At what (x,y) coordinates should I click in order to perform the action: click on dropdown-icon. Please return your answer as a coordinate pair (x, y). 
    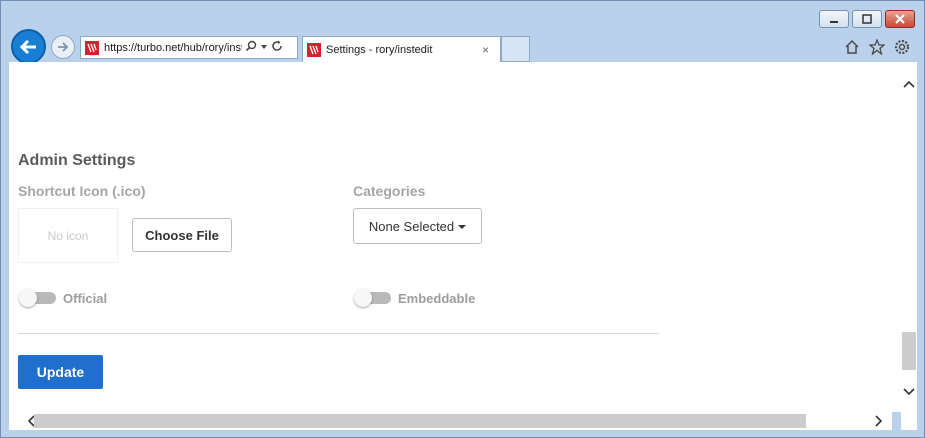
    Looking at the image, I should click on (264, 48).